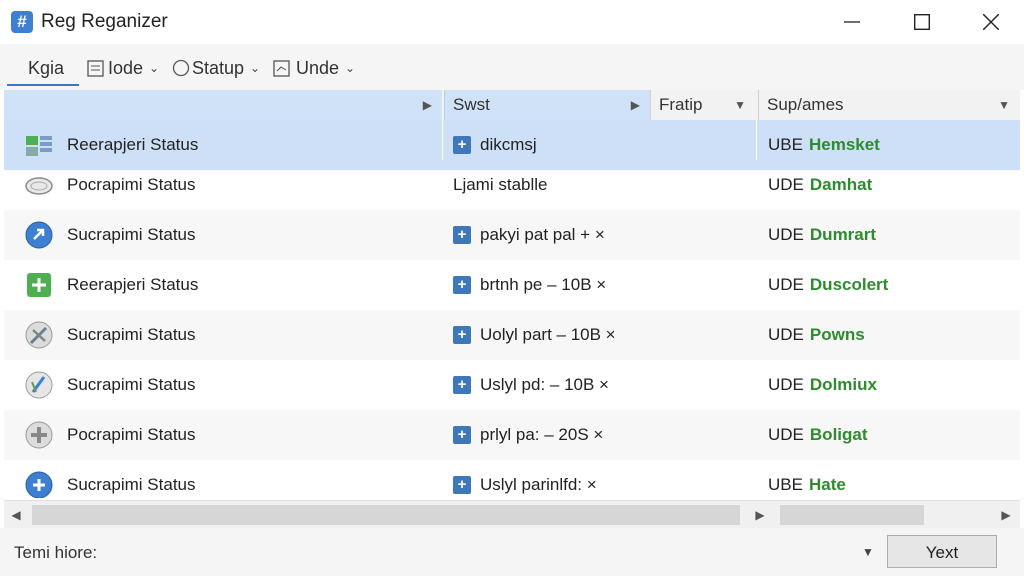  I want to click on scrollbar-thumb, so click(386, 515).